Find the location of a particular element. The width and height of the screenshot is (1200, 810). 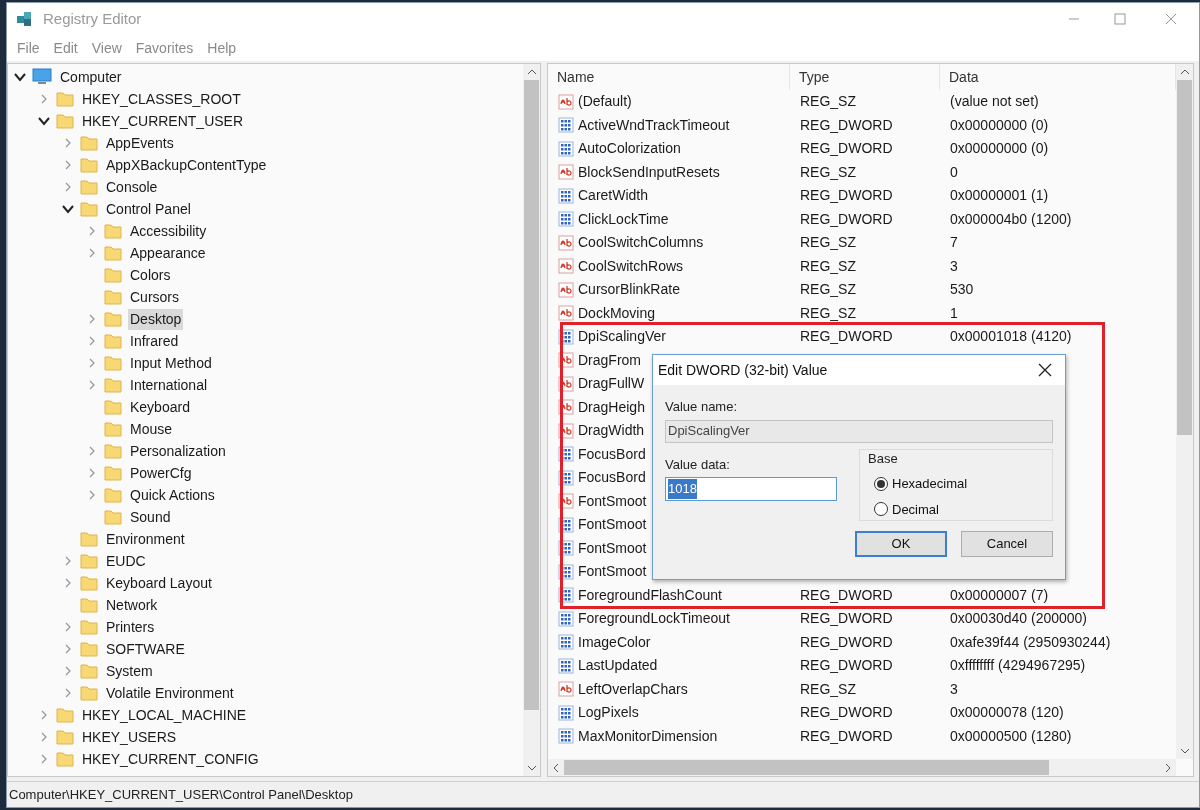

tree-item: AppEvents is located at coordinates (140, 143).